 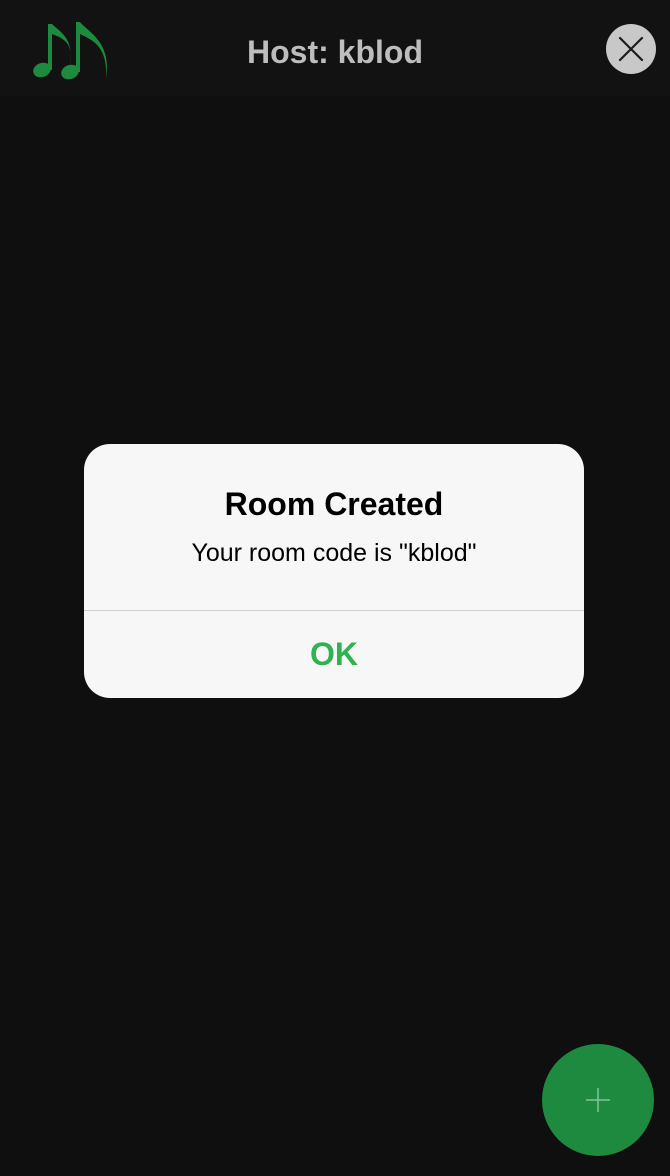 What do you see at coordinates (334, 654) in the screenshot?
I see `ok-button: OK` at bounding box center [334, 654].